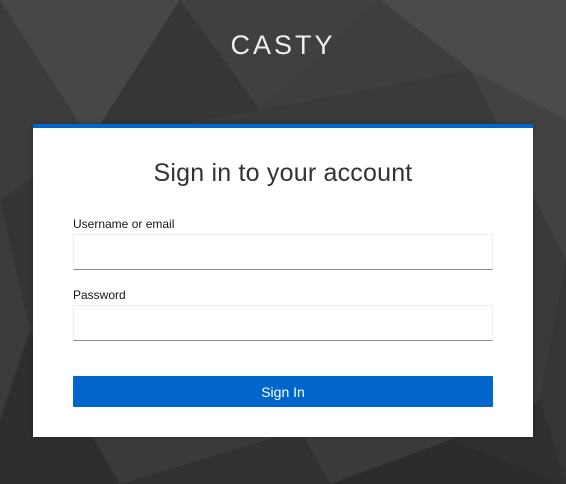 The width and height of the screenshot is (566, 484). I want to click on password-label: Password, so click(99, 295).